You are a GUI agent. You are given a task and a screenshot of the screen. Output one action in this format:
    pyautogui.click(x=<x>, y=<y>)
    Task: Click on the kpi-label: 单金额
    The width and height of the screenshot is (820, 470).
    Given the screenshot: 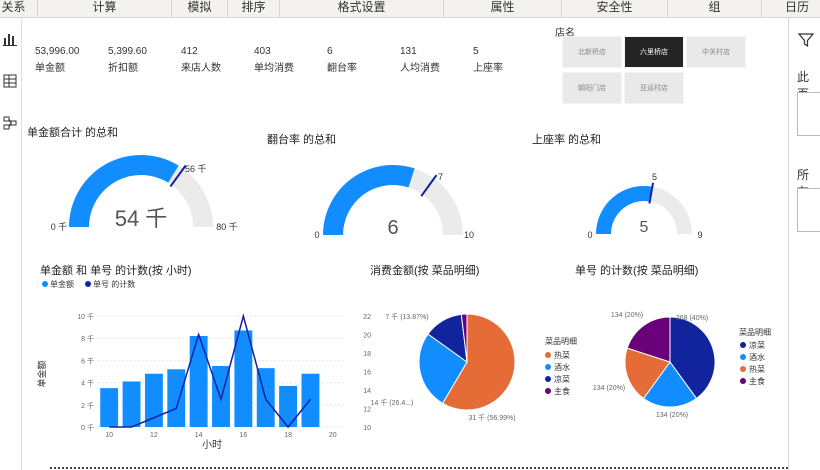 What is the action you would take?
    pyautogui.click(x=50, y=68)
    